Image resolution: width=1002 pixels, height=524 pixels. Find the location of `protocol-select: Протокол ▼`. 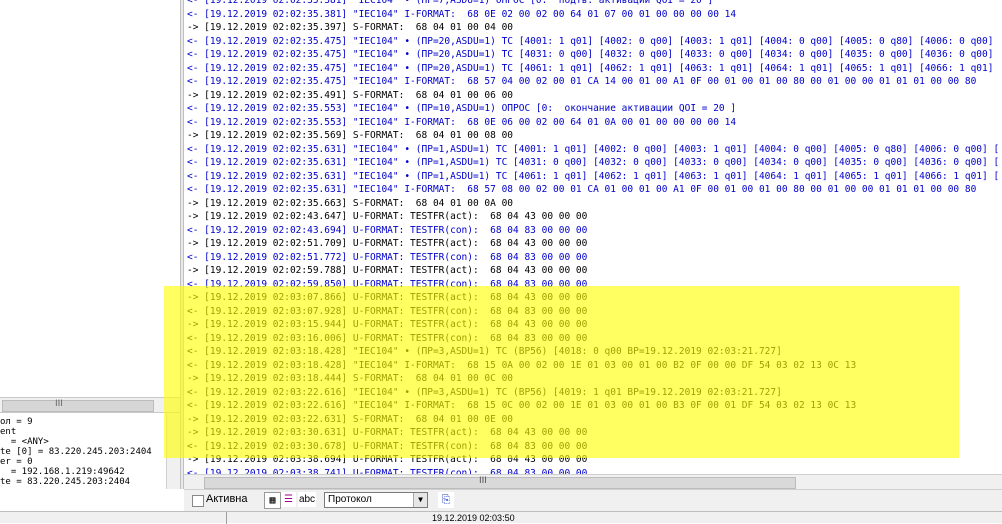

protocol-select: Протокол ▼ is located at coordinates (376, 500).